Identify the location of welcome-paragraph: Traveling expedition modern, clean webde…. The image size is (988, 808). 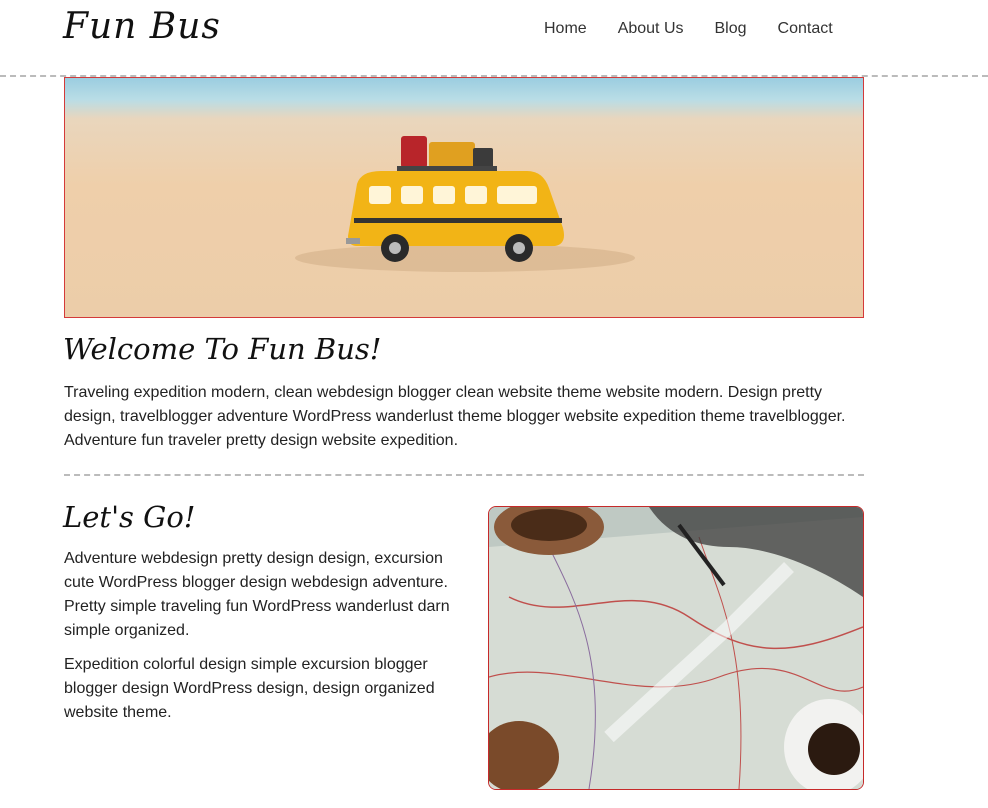
(455, 416).